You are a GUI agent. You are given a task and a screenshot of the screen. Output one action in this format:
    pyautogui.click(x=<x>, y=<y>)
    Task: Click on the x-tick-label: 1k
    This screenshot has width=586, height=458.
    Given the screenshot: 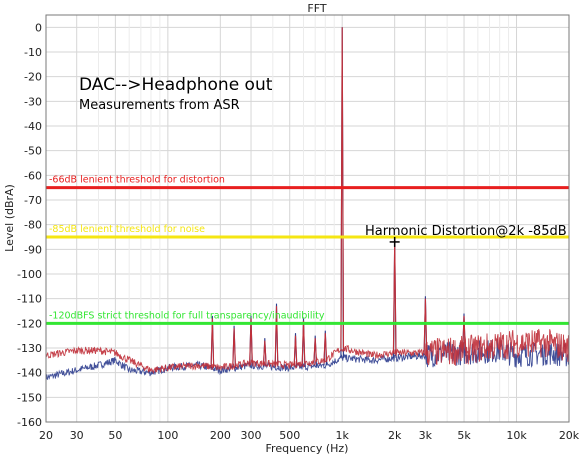 What is the action you would take?
    pyautogui.click(x=342, y=435)
    